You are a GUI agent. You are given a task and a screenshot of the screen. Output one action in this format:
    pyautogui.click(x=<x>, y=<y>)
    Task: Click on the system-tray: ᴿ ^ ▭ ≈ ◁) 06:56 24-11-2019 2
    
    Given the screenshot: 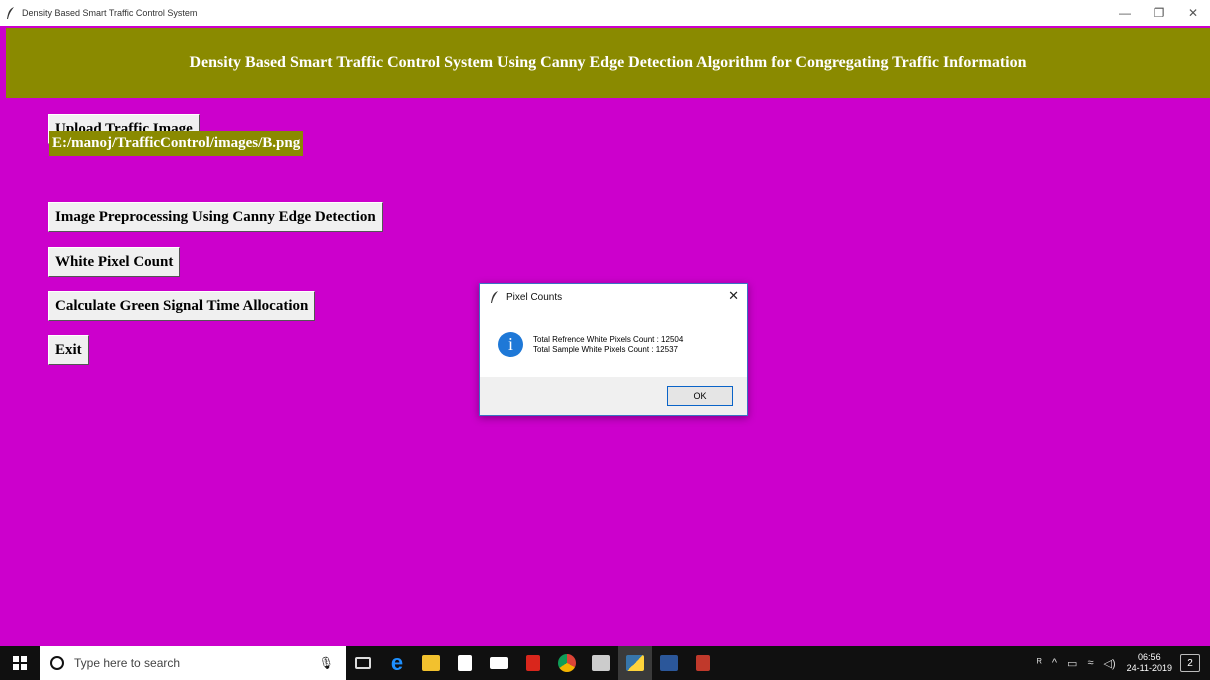 What is the action you would take?
    pyautogui.click(x=1121, y=663)
    